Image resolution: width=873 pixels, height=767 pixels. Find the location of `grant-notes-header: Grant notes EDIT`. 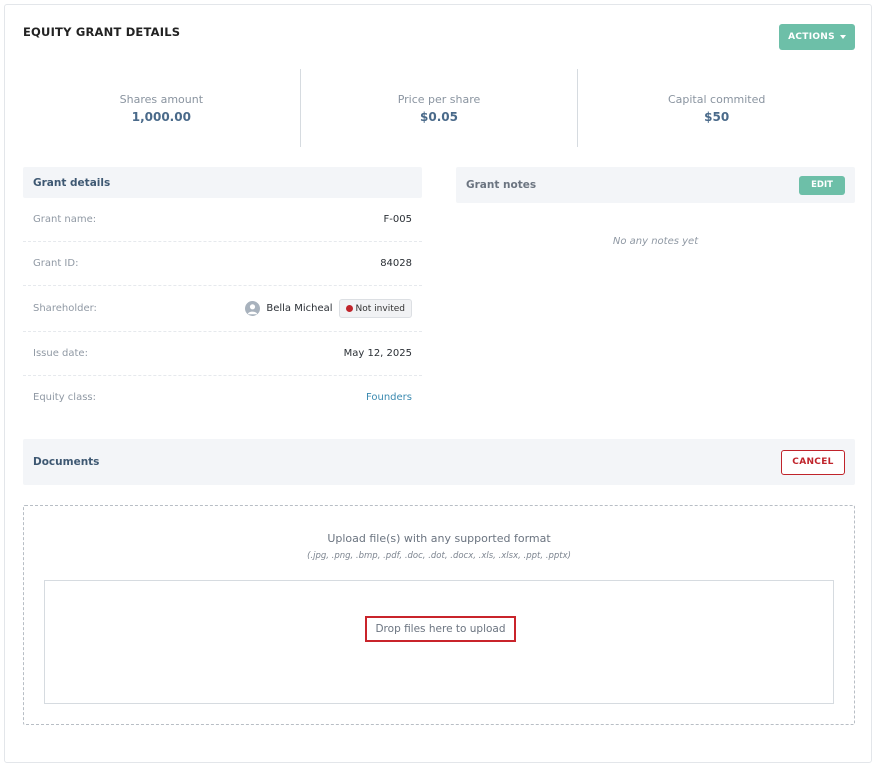

grant-notes-header: Grant notes EDIT is located at coordinates (655, 185).